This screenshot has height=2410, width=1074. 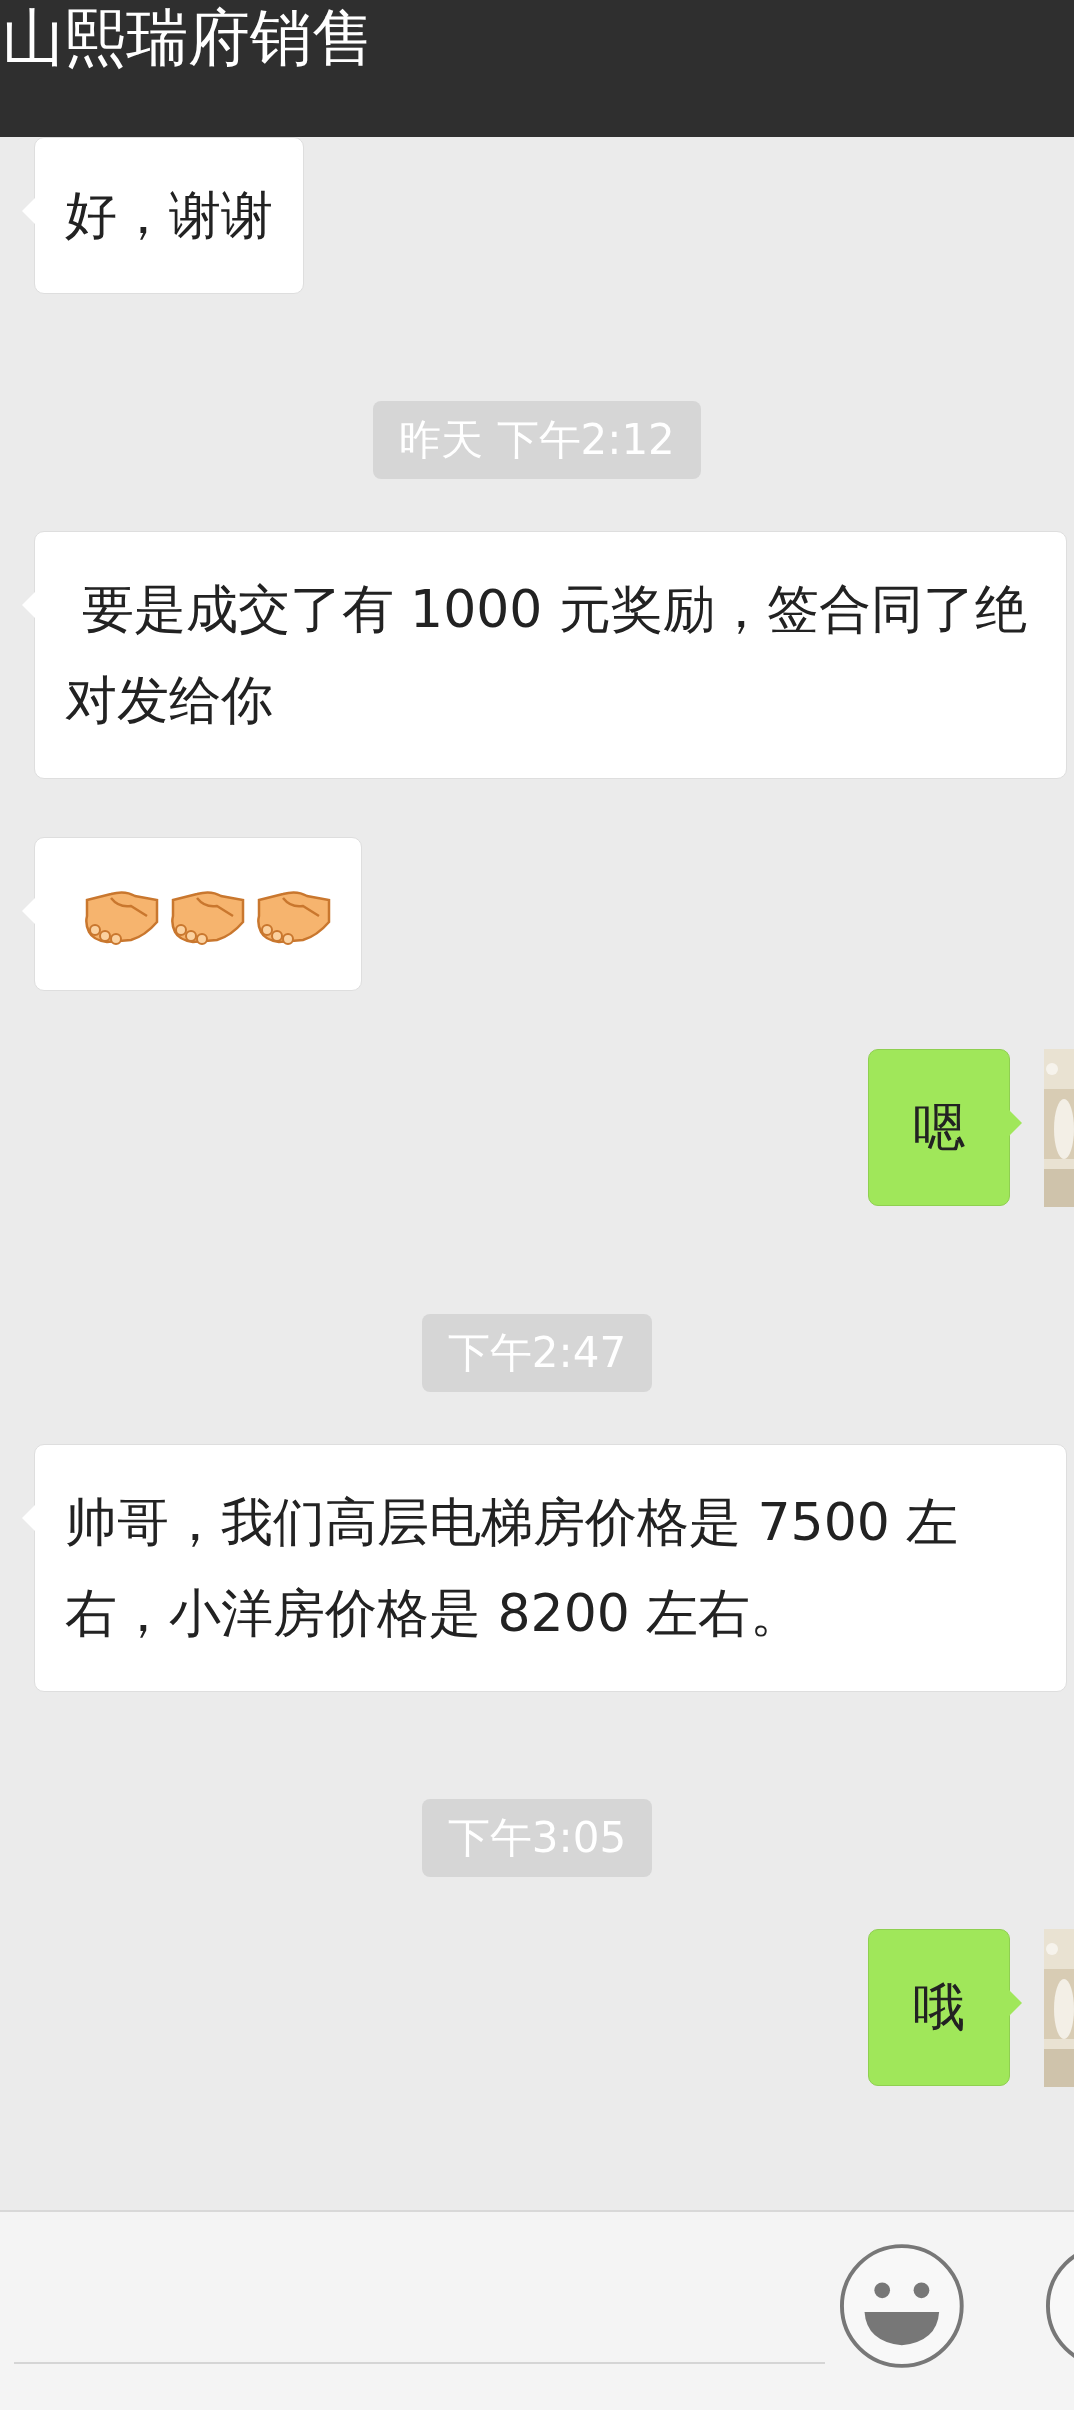 What do you see at coordinates (187, 38) in the screenshot?
I see `chat-title: 山熙瑞府销售` at bounding box center [187, 38].